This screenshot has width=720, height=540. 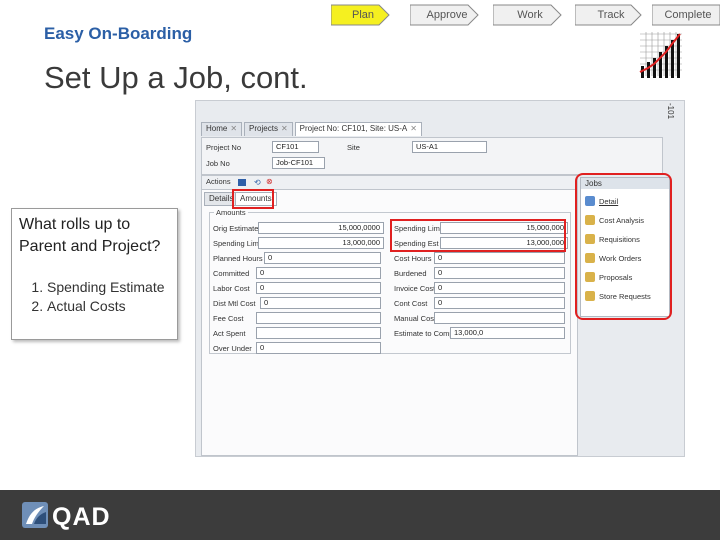 I want to click on tab-label: Projects, so click(x=263, y=128).